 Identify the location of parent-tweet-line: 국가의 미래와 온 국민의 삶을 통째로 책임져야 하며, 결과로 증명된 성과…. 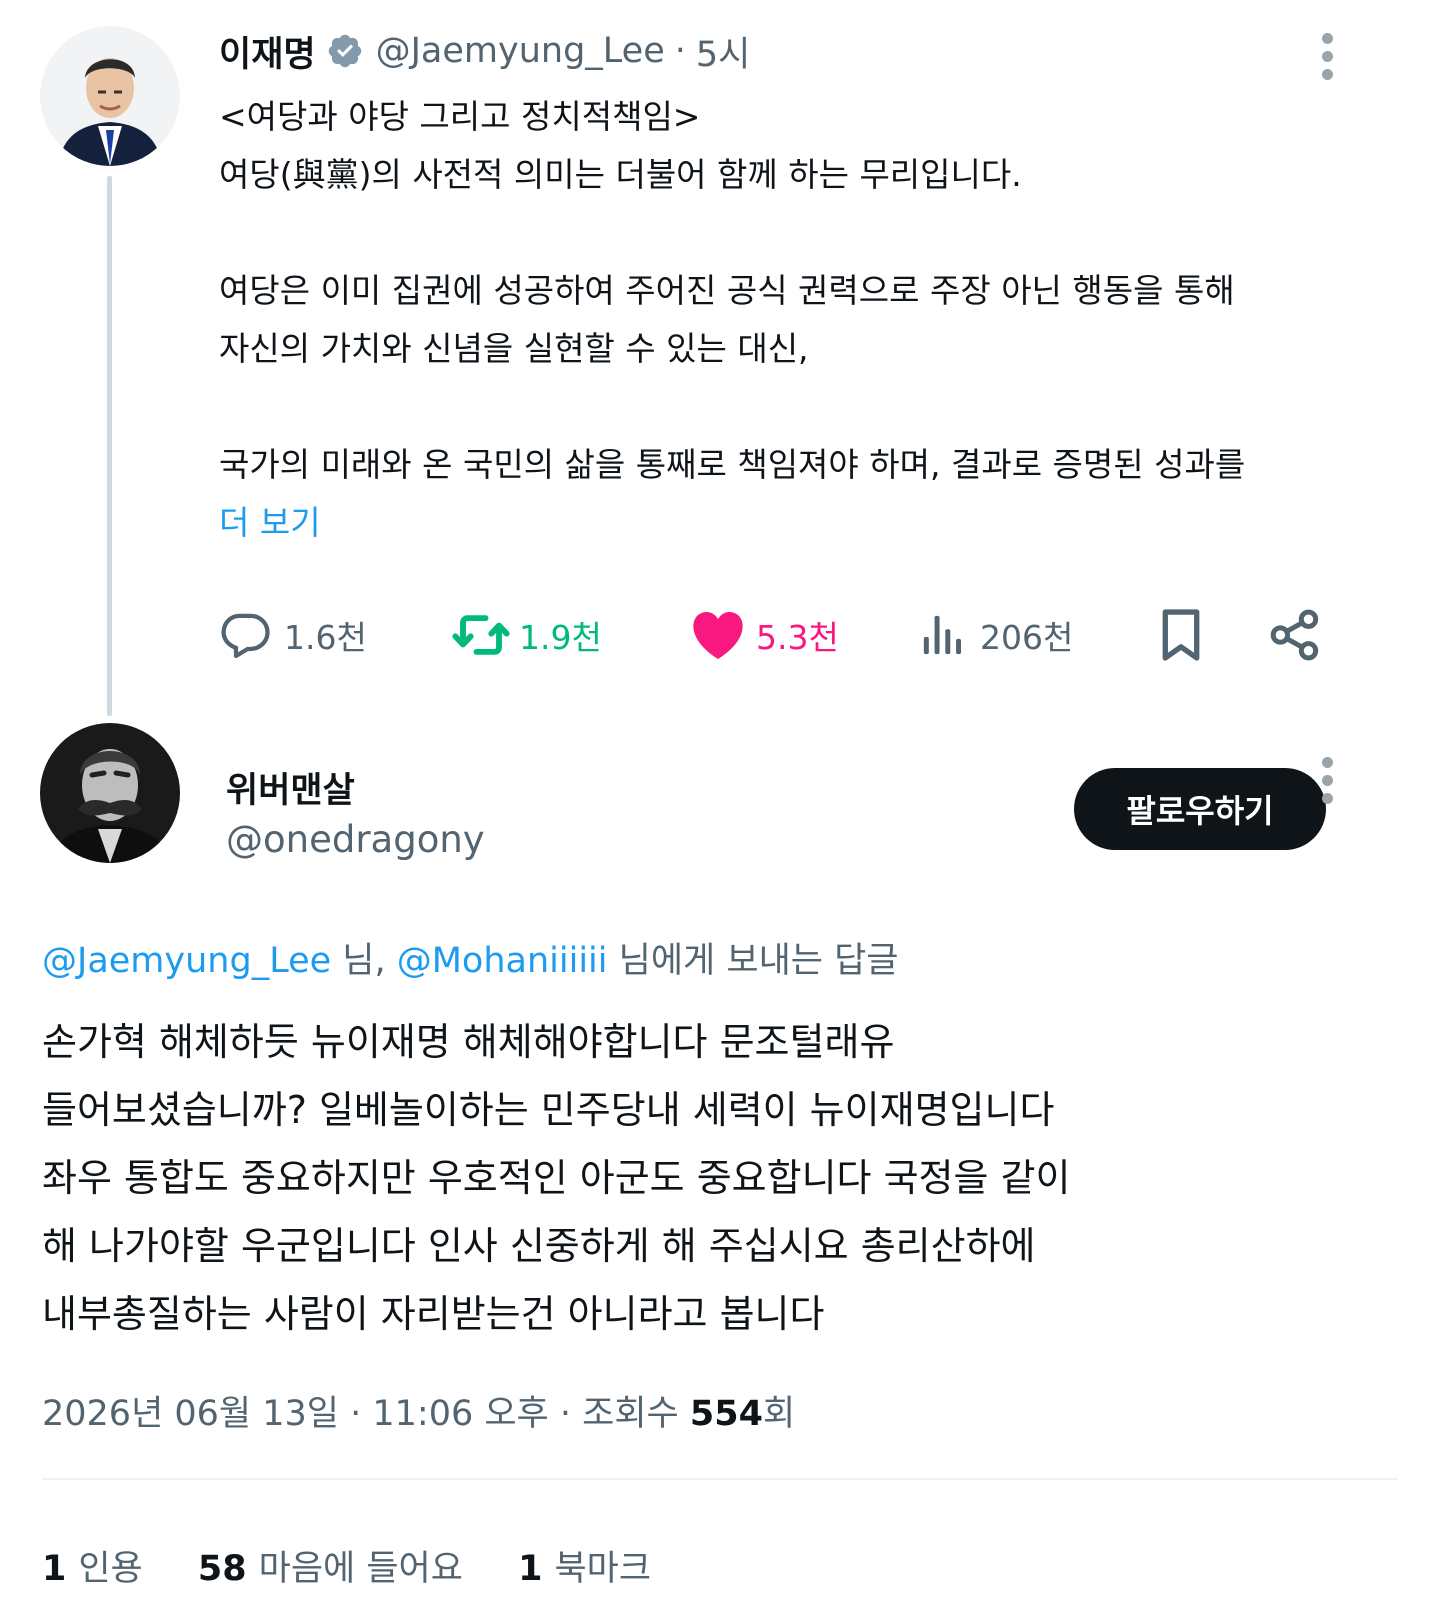
(732, 464).